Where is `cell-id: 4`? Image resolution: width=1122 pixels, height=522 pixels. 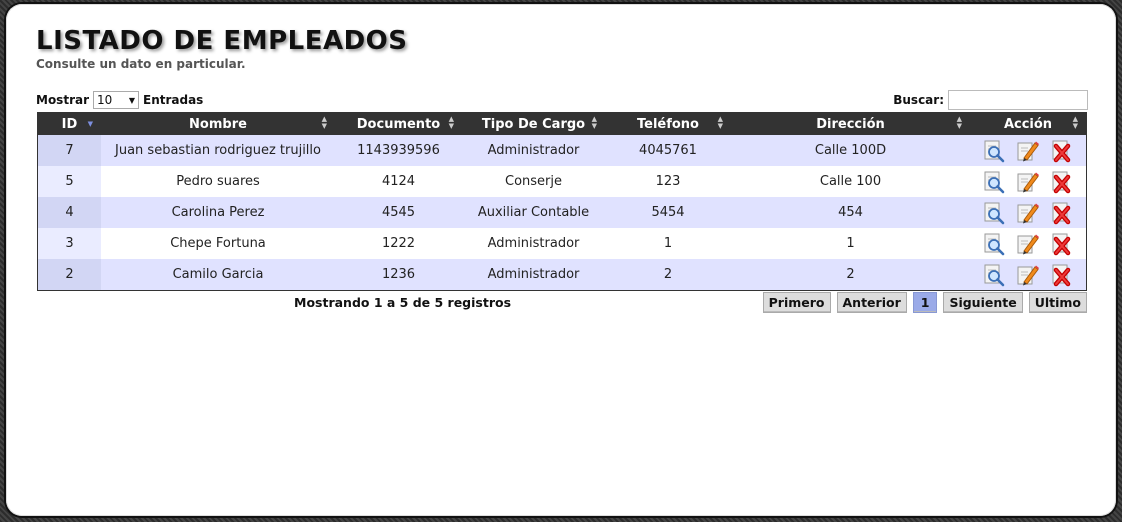 cell-id: 4 is located at coordinates (69, 212).